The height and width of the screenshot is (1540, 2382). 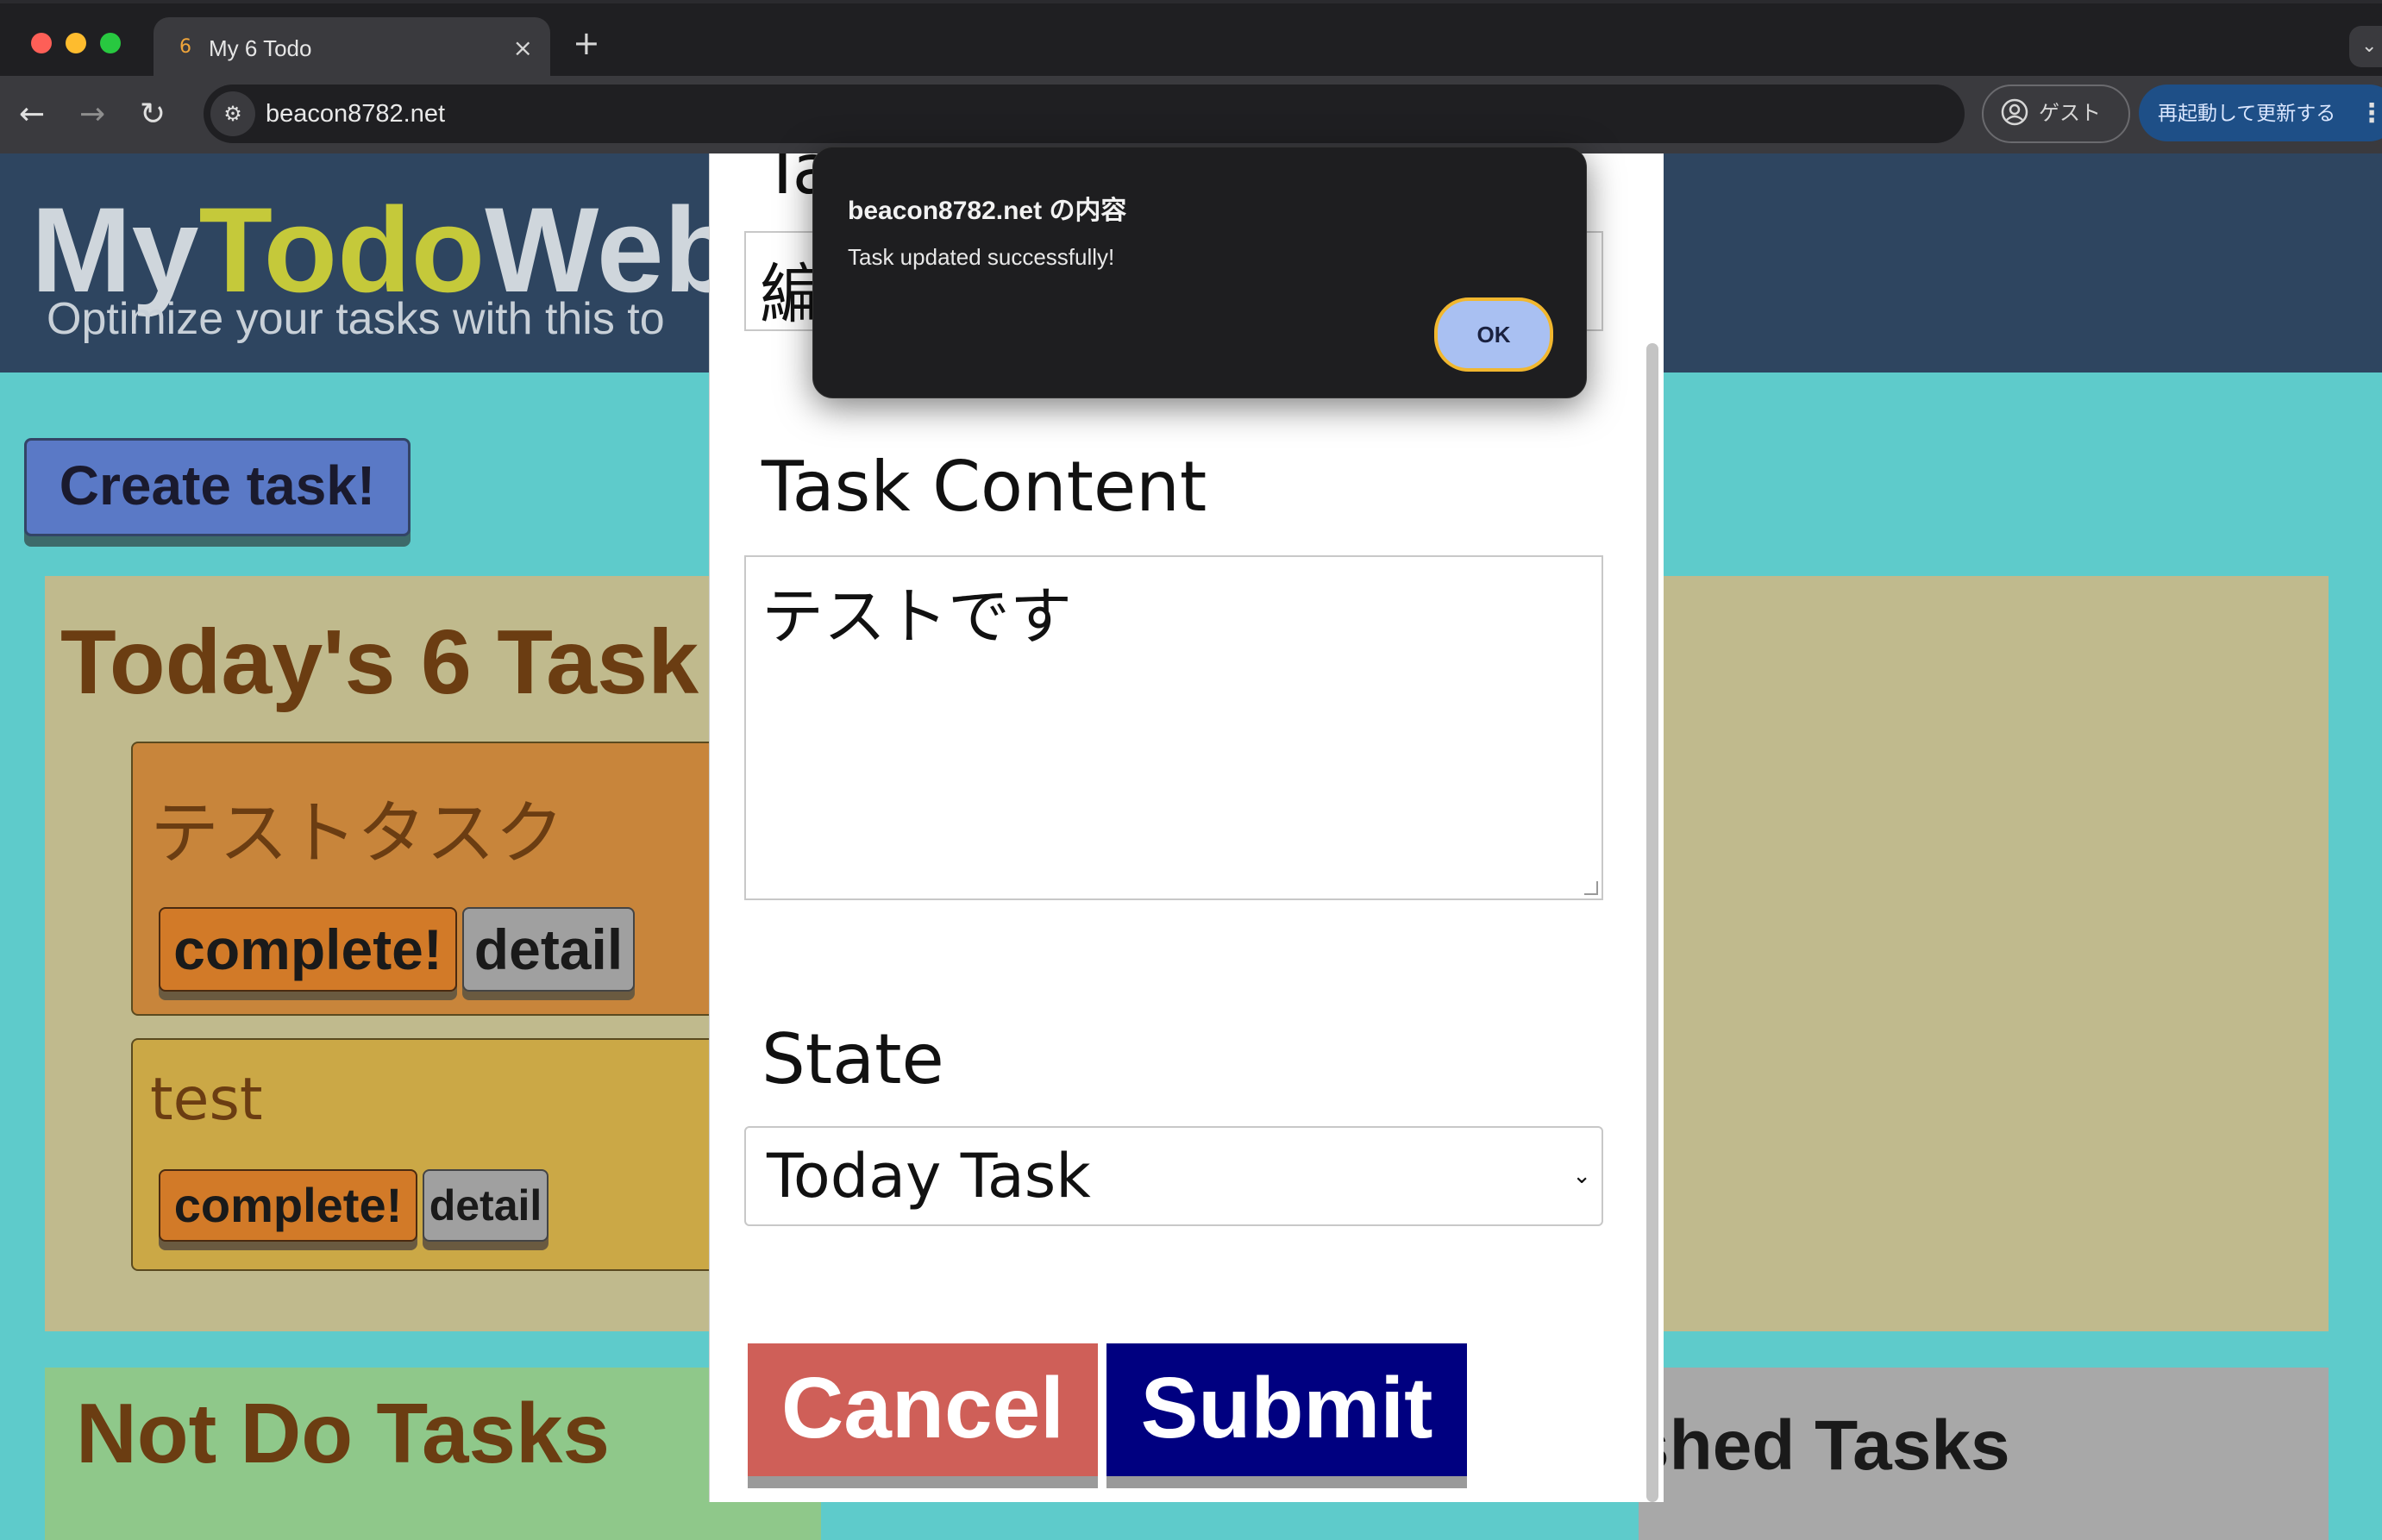 I want to click on site-settings-icon: ⚙, so click(x=232, y=113).